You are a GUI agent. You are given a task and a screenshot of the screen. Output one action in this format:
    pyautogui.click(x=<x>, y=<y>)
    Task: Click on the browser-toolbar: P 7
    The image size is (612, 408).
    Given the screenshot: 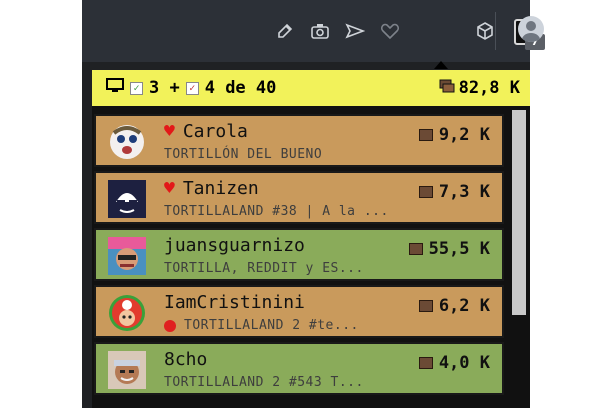 What is the action you would take?
    pyautogui.click(x=313, y=34)
    